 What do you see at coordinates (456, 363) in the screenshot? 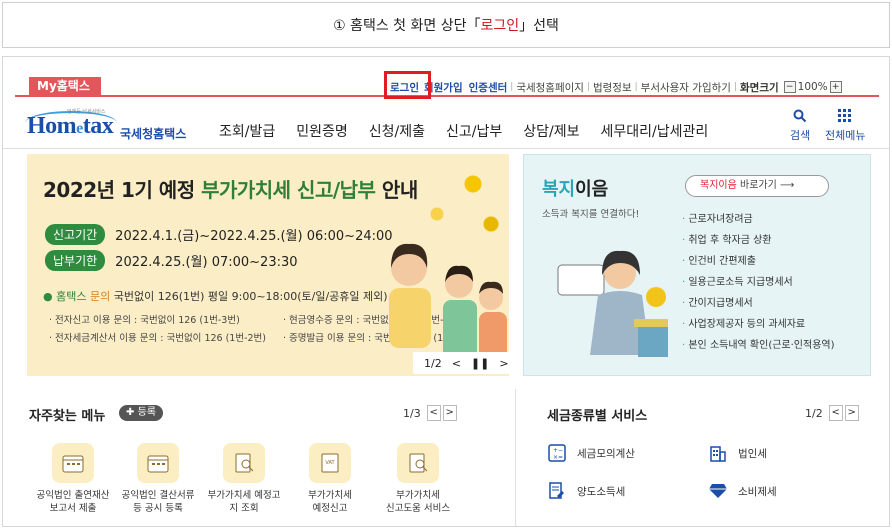
I see `prev-arrow-icon: <` at bounding box center [456, 363].